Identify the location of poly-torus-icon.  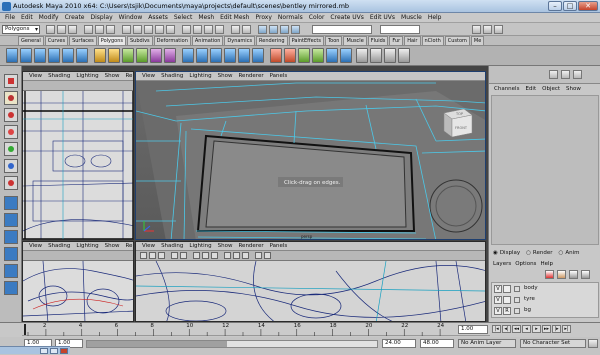
(82, 55).